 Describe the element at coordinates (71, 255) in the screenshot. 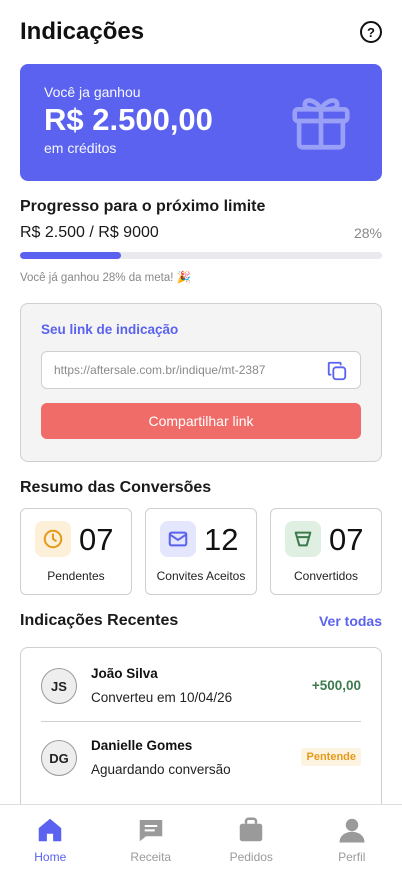

I see `progress-fill` at that location.